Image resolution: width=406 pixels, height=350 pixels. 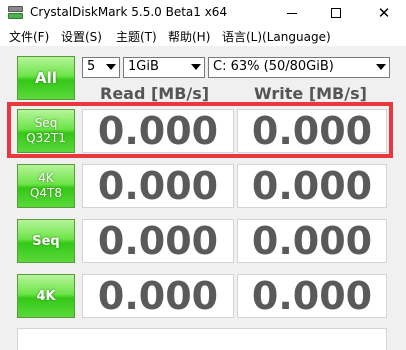 What do you see at coordinates (158, 186) in the screenshot?
I see `4k-q4t8-read-value: 0.000` at bounding box center [158, 186].